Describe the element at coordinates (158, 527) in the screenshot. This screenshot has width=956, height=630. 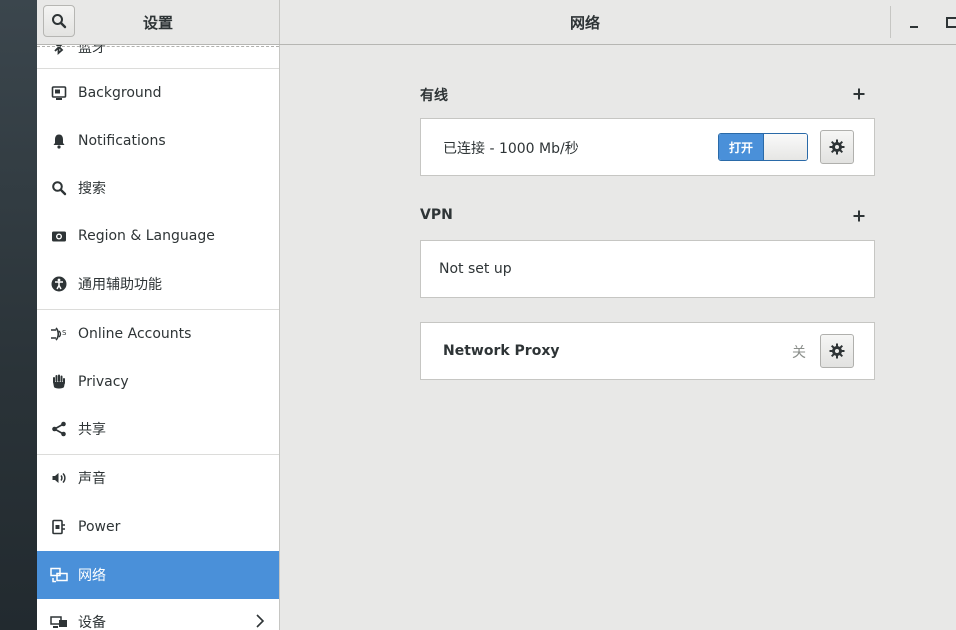
I see `sidebar-item-power: Power` at that location.